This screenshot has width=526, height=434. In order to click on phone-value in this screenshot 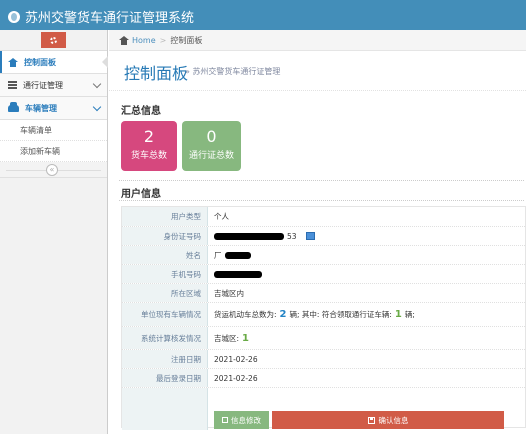, I will do `click(235, 274)`.